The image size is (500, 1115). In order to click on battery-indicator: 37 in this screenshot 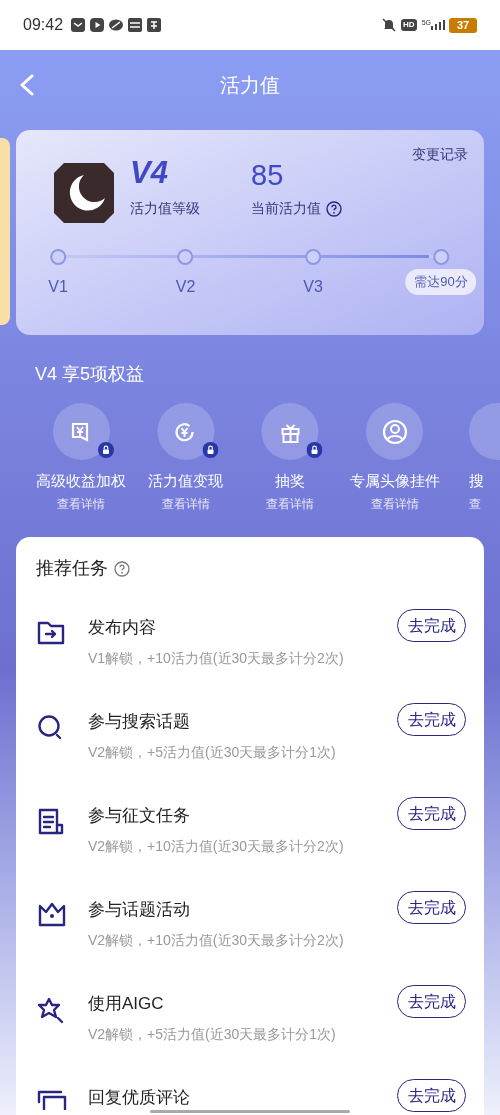, I will do `click(463, 25)`.